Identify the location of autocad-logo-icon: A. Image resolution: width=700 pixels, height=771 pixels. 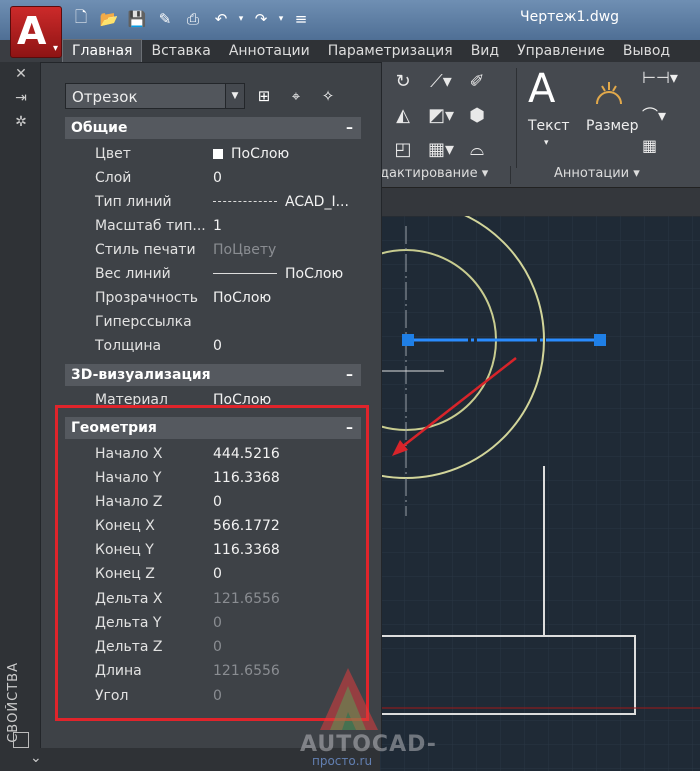
(32, 31).